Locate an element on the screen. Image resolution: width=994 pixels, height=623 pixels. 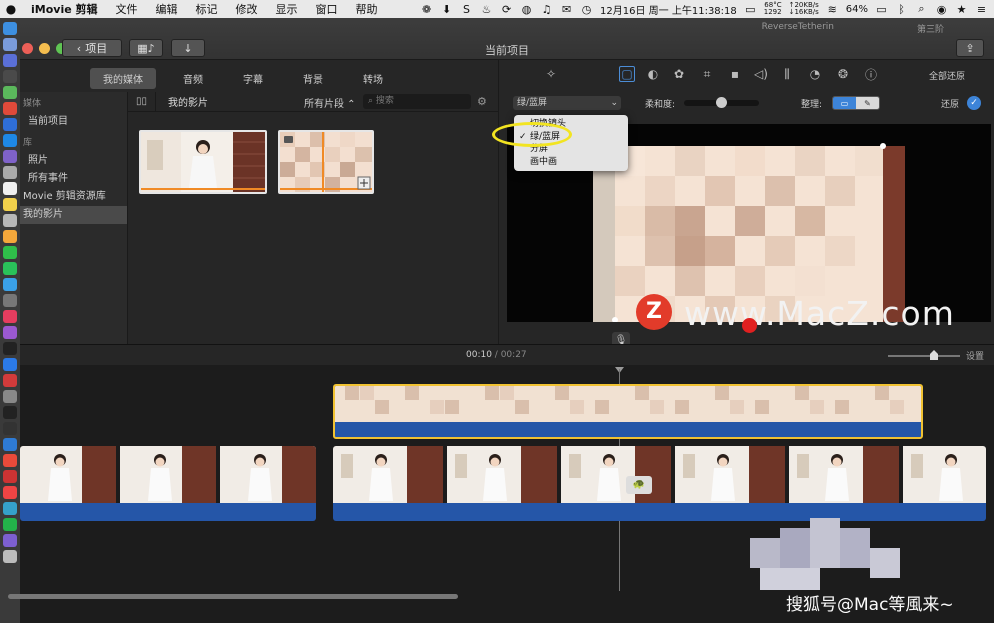
settings-icon is located at coordinates (10, 396).